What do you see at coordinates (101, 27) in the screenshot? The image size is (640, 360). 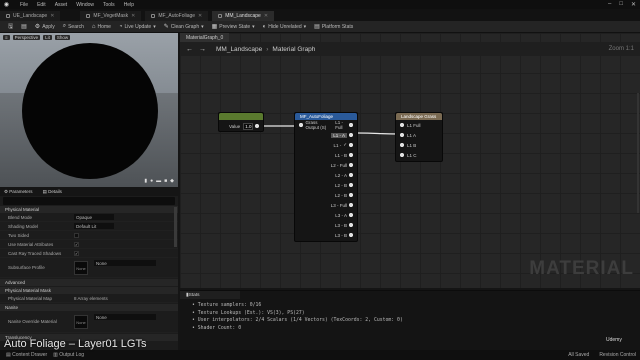 I see `home-button: ⌂ Home` at bounding box center [101, 27].